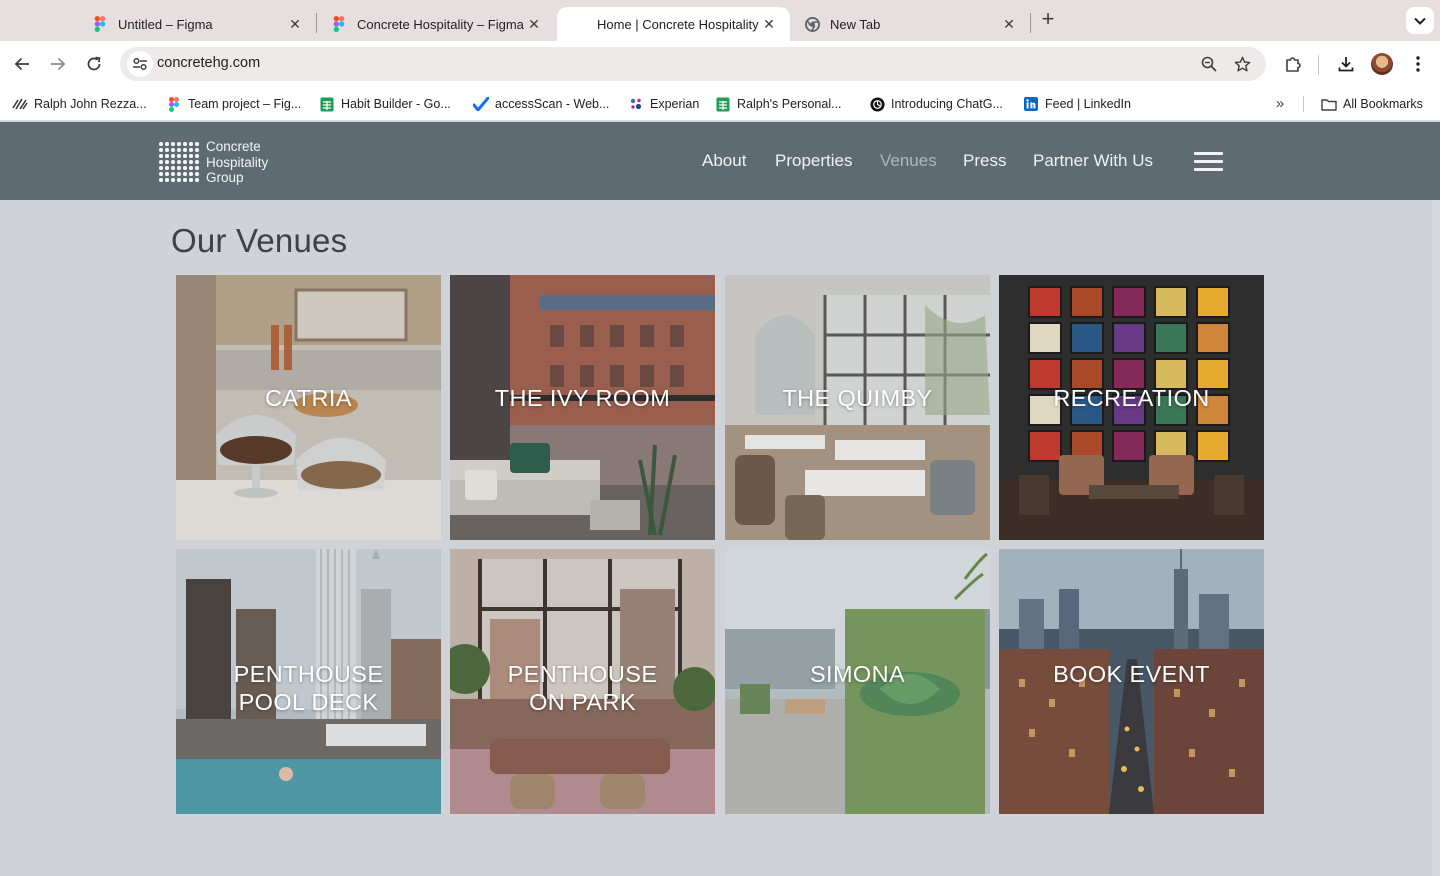 The height and width of the screenshot is (876, 1440). Describe the element at coordinates (1209, 162) in the screenshot. I see `hamburger-menu-icon` at that location.